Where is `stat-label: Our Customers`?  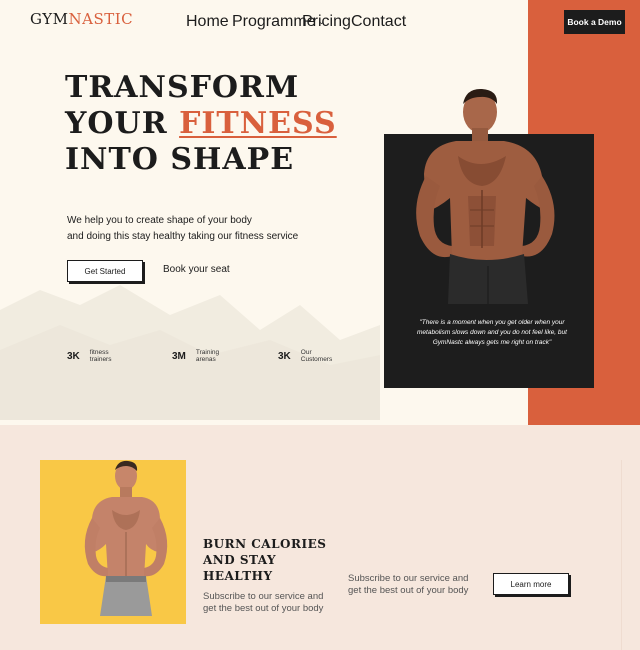
stat-label: Our Customers is located at coordinates (316, 356).